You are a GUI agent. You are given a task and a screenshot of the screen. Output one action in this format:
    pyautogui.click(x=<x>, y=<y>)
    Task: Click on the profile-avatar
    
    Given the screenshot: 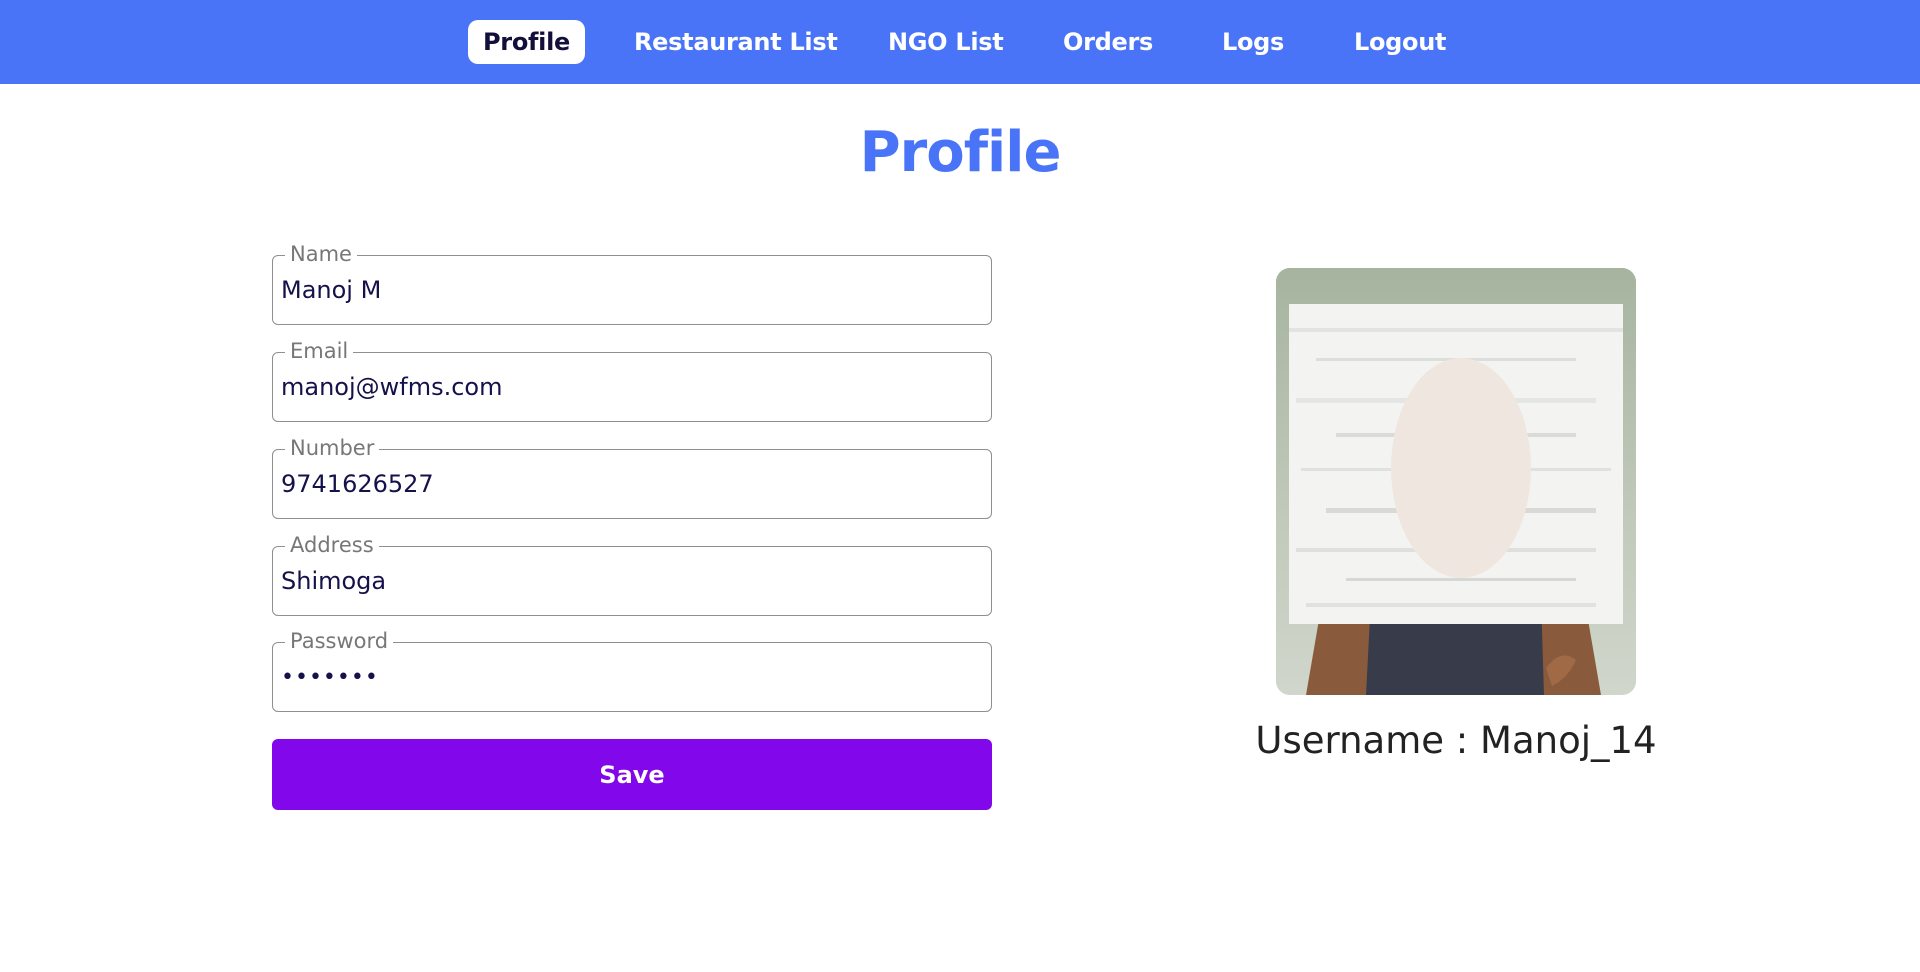 What is the action you would take?
    pyautogui.click(x=1456, y=481)
    